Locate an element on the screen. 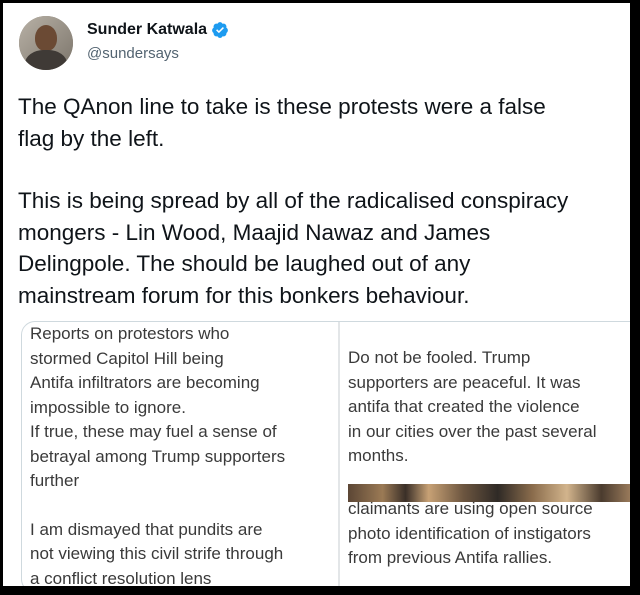  media-left-line: Antifa infiltrators are becoming is located at coordinates (145, 382).